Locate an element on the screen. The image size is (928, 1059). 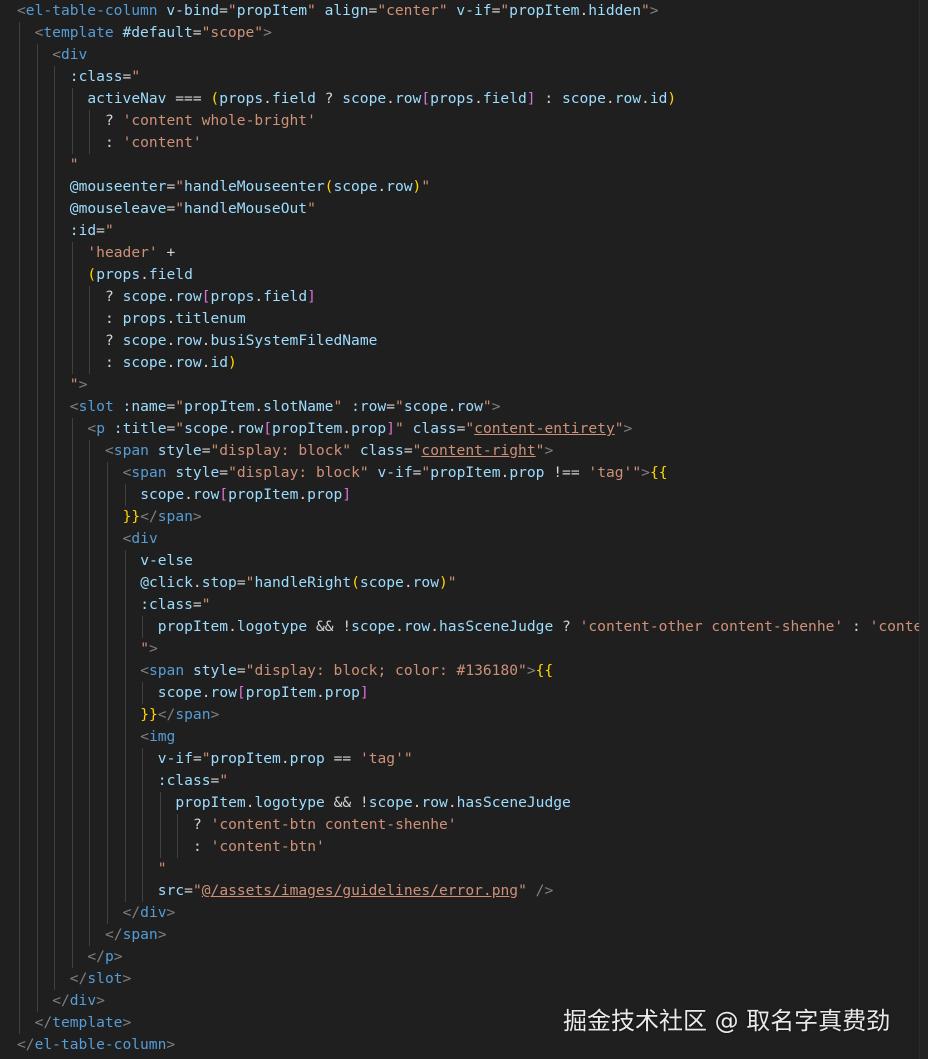
code-line: </slot> is located at coordinates (101, 979).